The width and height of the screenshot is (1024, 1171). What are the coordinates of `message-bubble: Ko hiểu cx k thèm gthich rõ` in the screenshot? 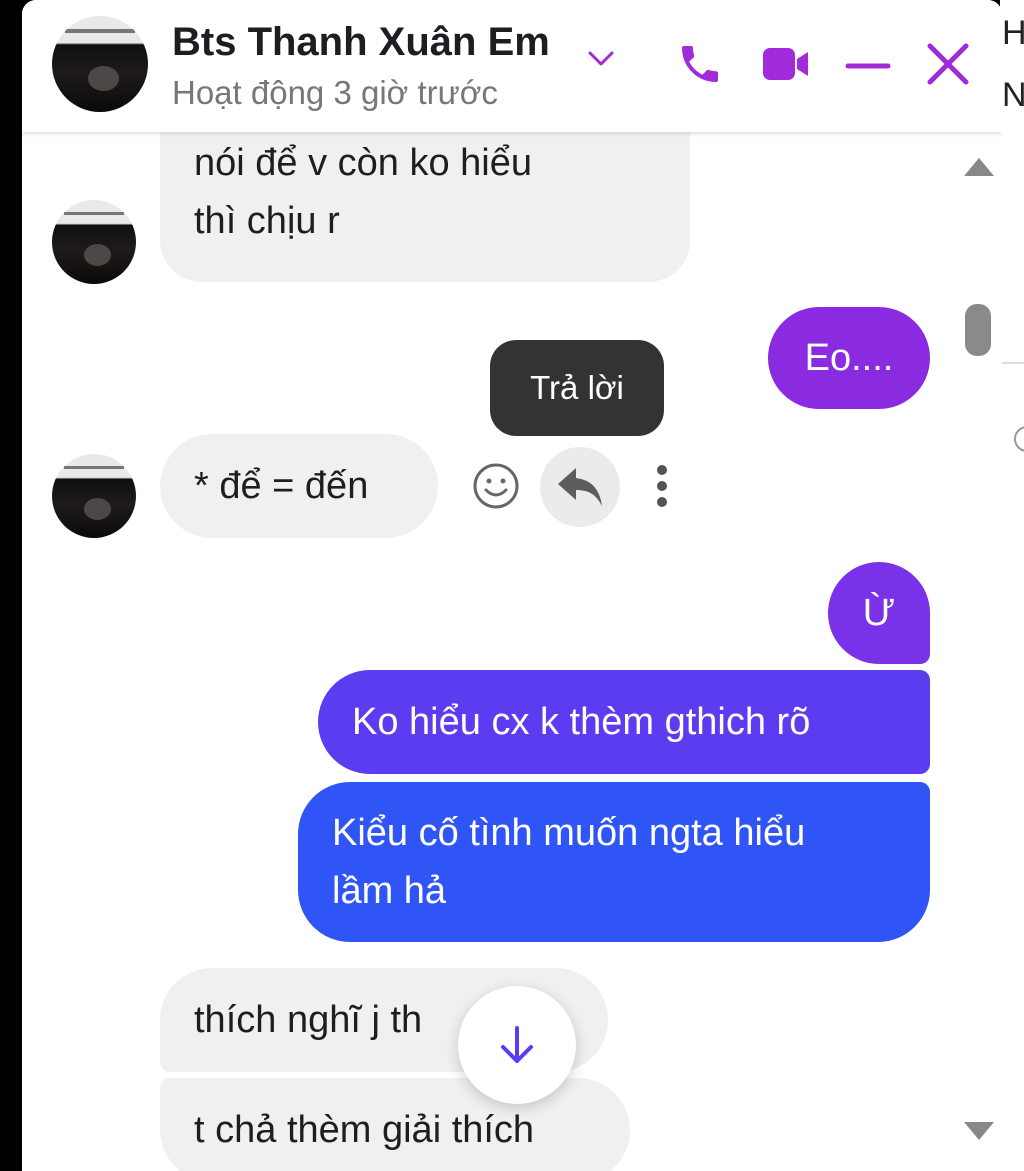 It's located at (624, 722).